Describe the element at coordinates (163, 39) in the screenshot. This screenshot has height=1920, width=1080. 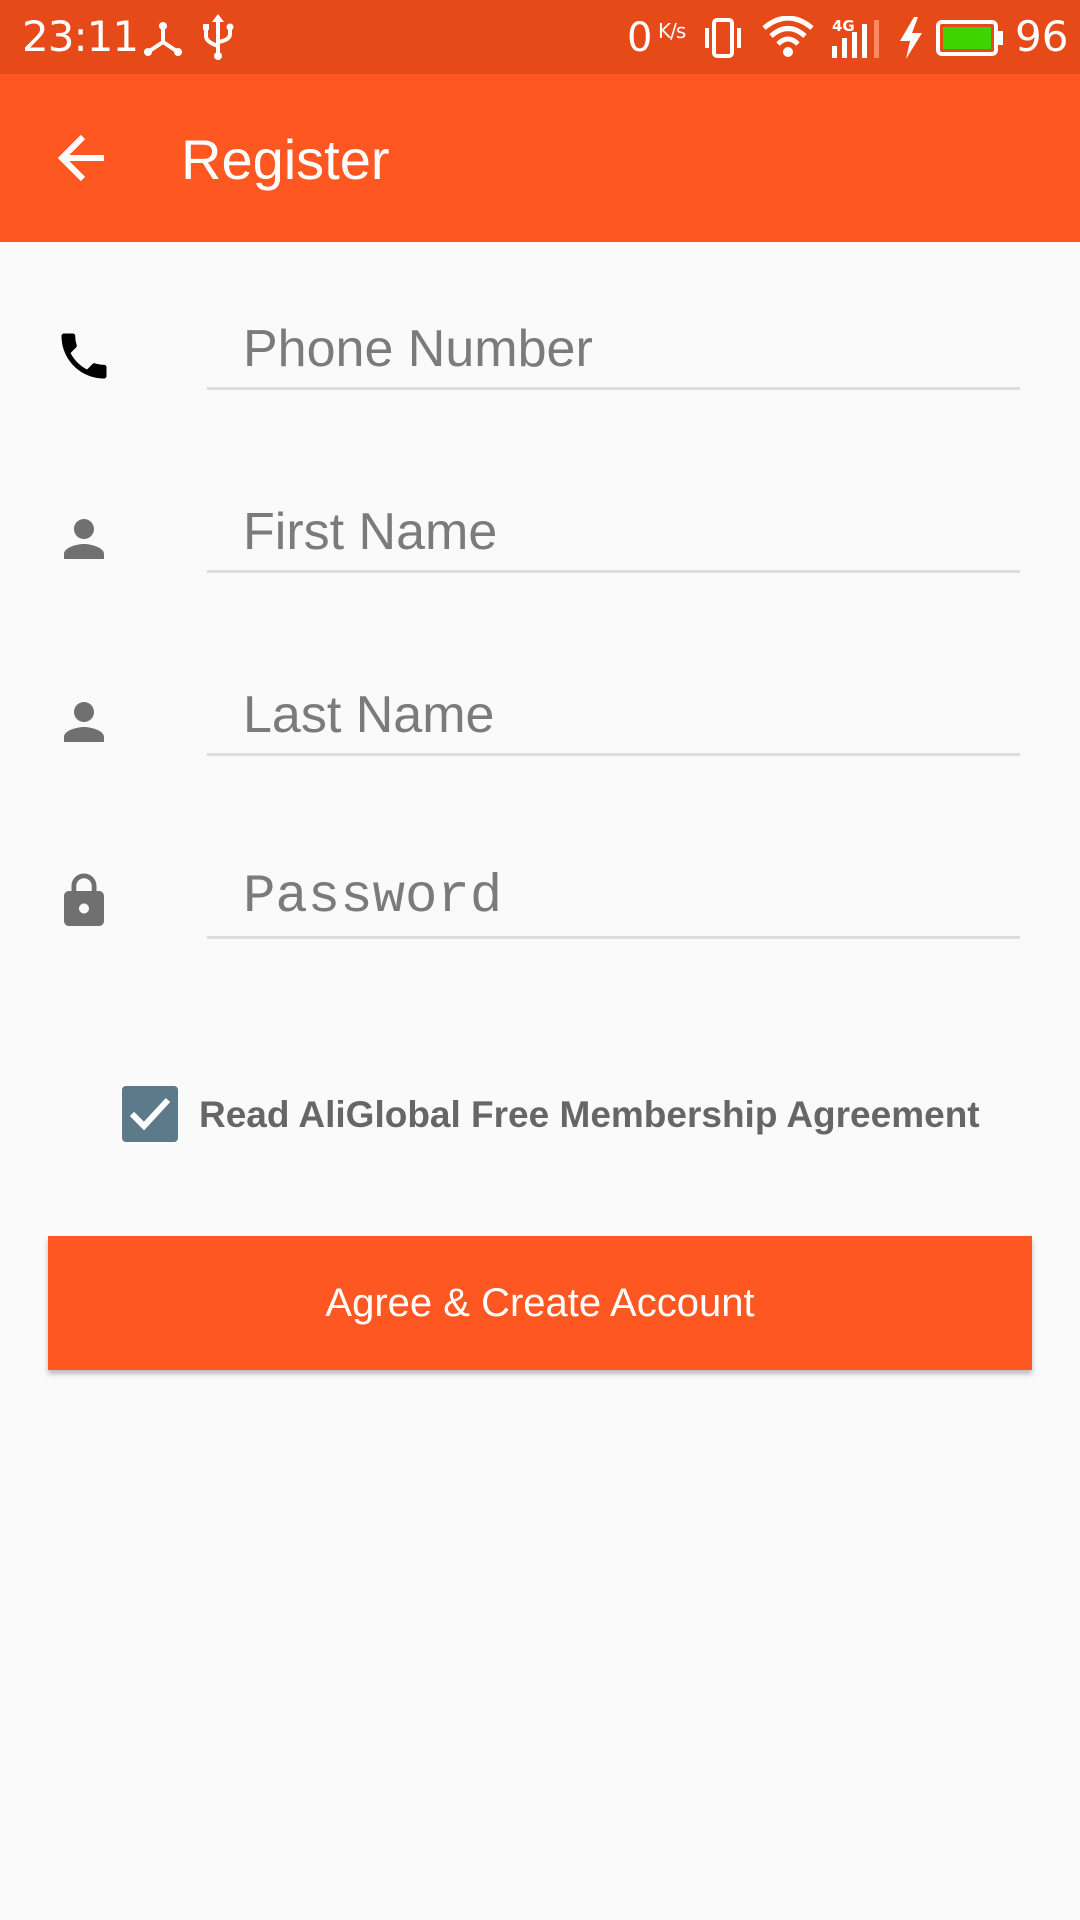
I see `usb-tethering-icon` at that location.